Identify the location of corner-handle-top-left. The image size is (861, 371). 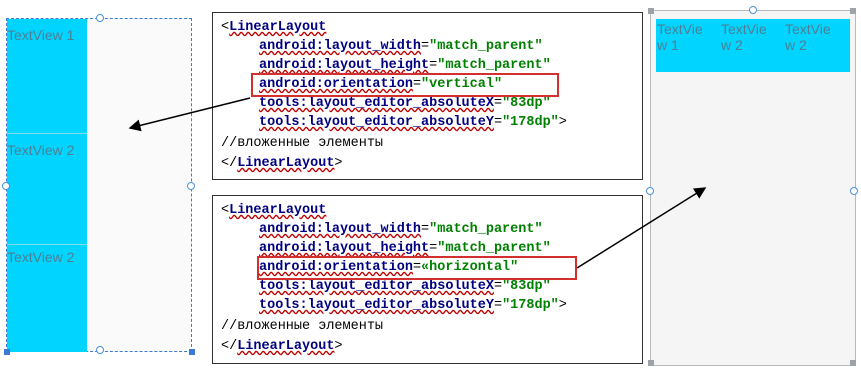
(651, 11).